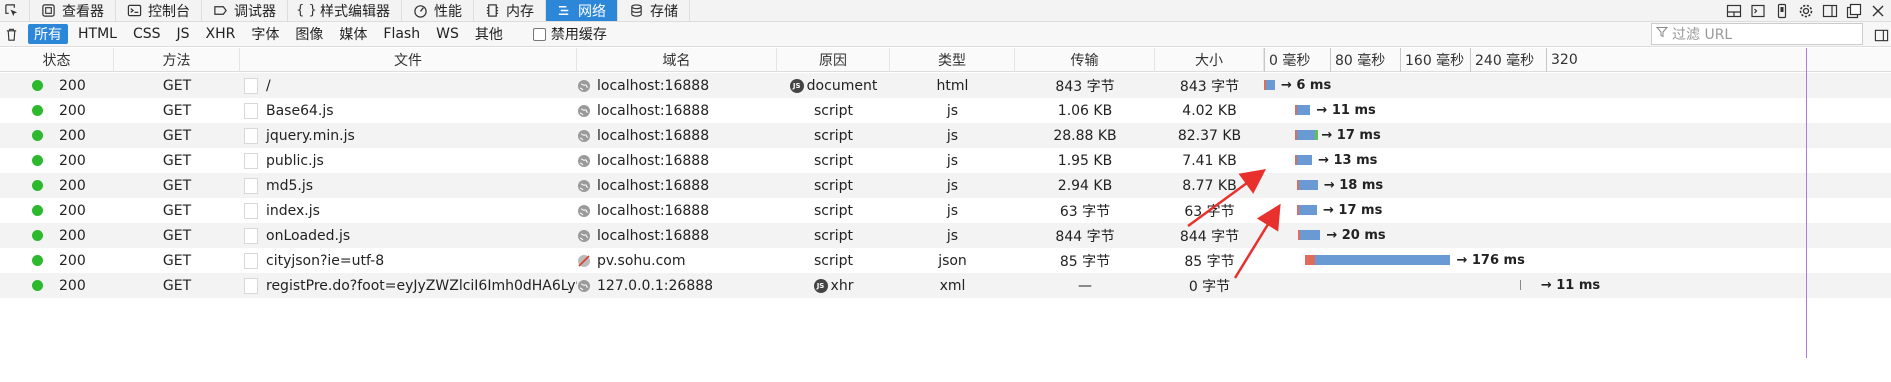  I want to click on tab-memory: 内存, so click(510, 10).